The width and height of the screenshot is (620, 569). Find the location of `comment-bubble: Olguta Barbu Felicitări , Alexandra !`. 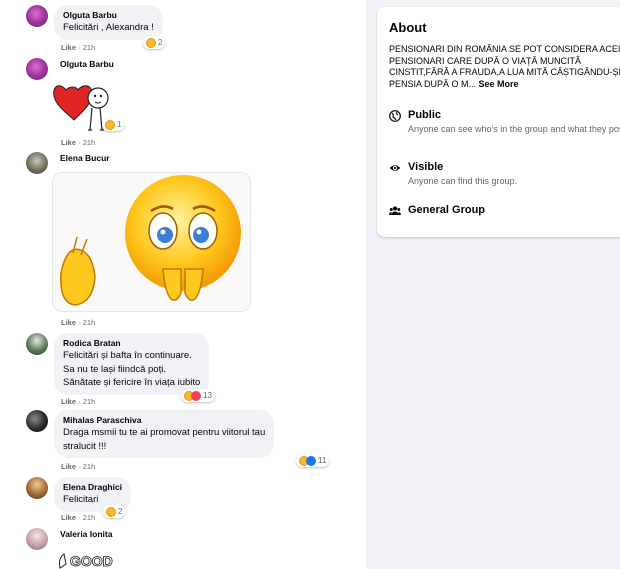

comment-bubble: Olguta Barbu Felicitări , Alexandra ! is located at coordinates (108, 22).